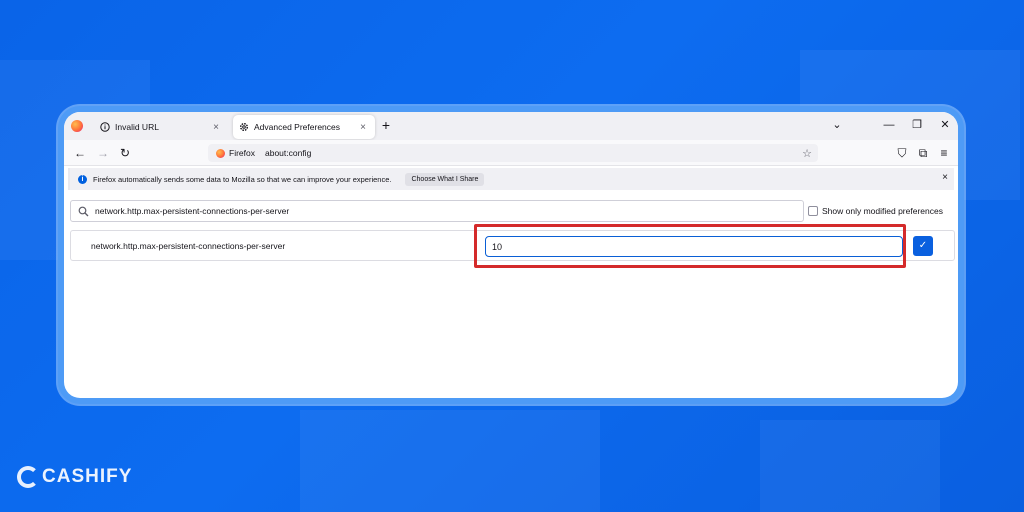  I want to click on back-button: ←, so click(80, 153).